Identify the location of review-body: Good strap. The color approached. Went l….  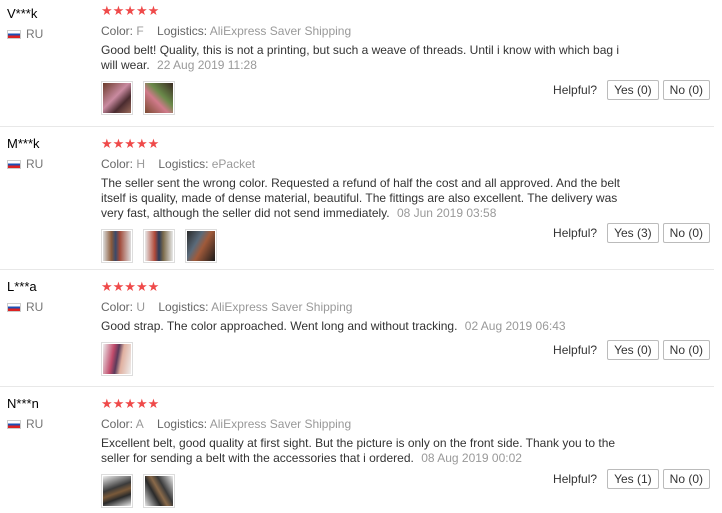
(279, 326).